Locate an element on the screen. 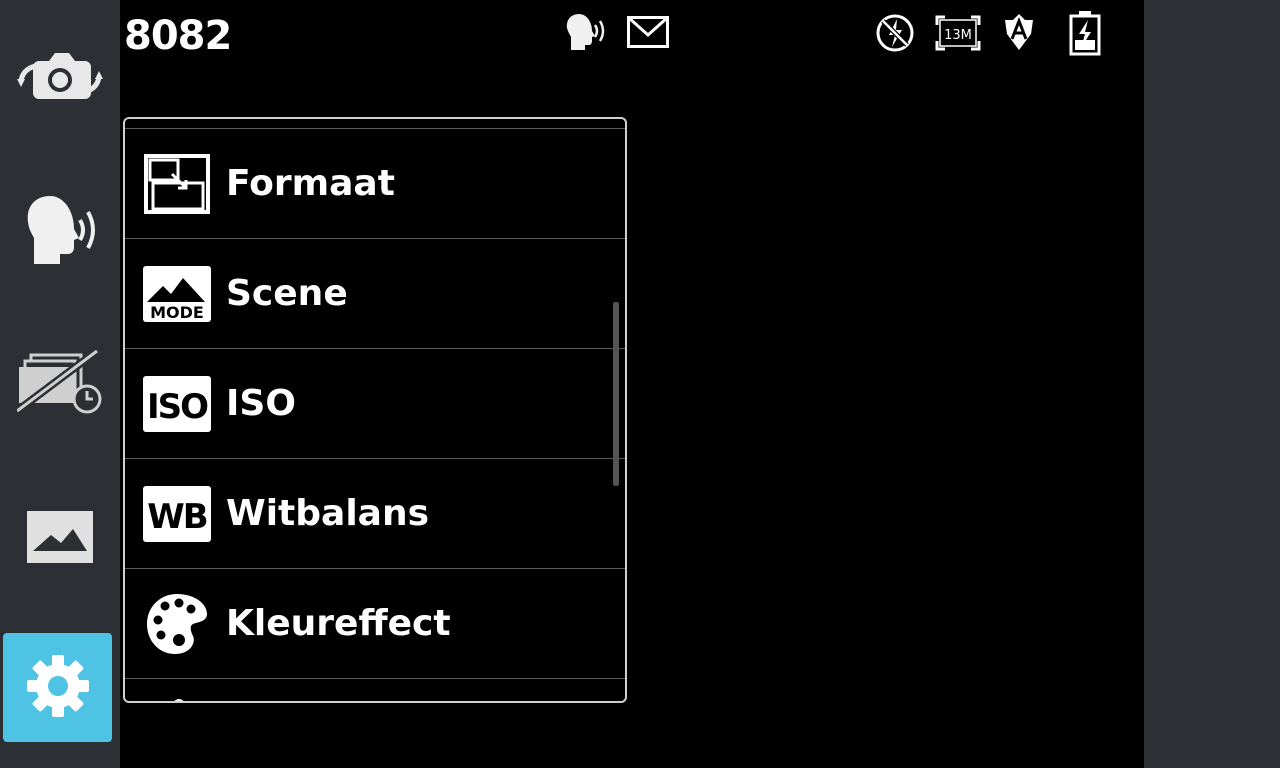 The image size is (1280, 768). iso-badge: ISO is located at coordinates (177, 407).